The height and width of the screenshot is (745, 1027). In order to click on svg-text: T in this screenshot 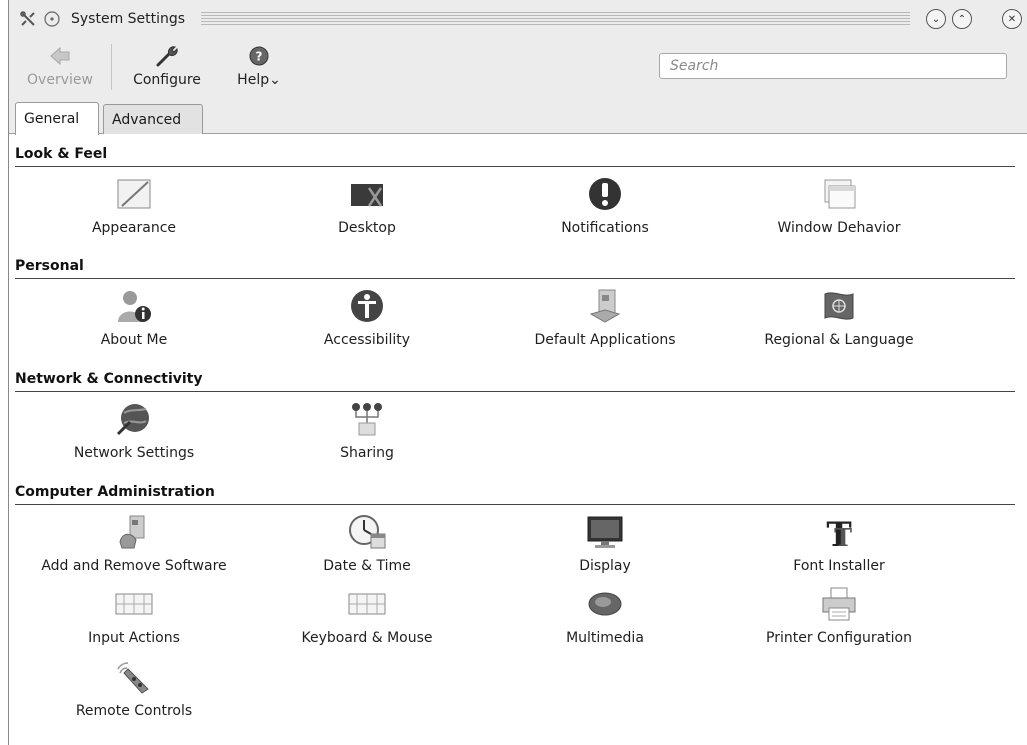, I will do `click(843, 536)`.